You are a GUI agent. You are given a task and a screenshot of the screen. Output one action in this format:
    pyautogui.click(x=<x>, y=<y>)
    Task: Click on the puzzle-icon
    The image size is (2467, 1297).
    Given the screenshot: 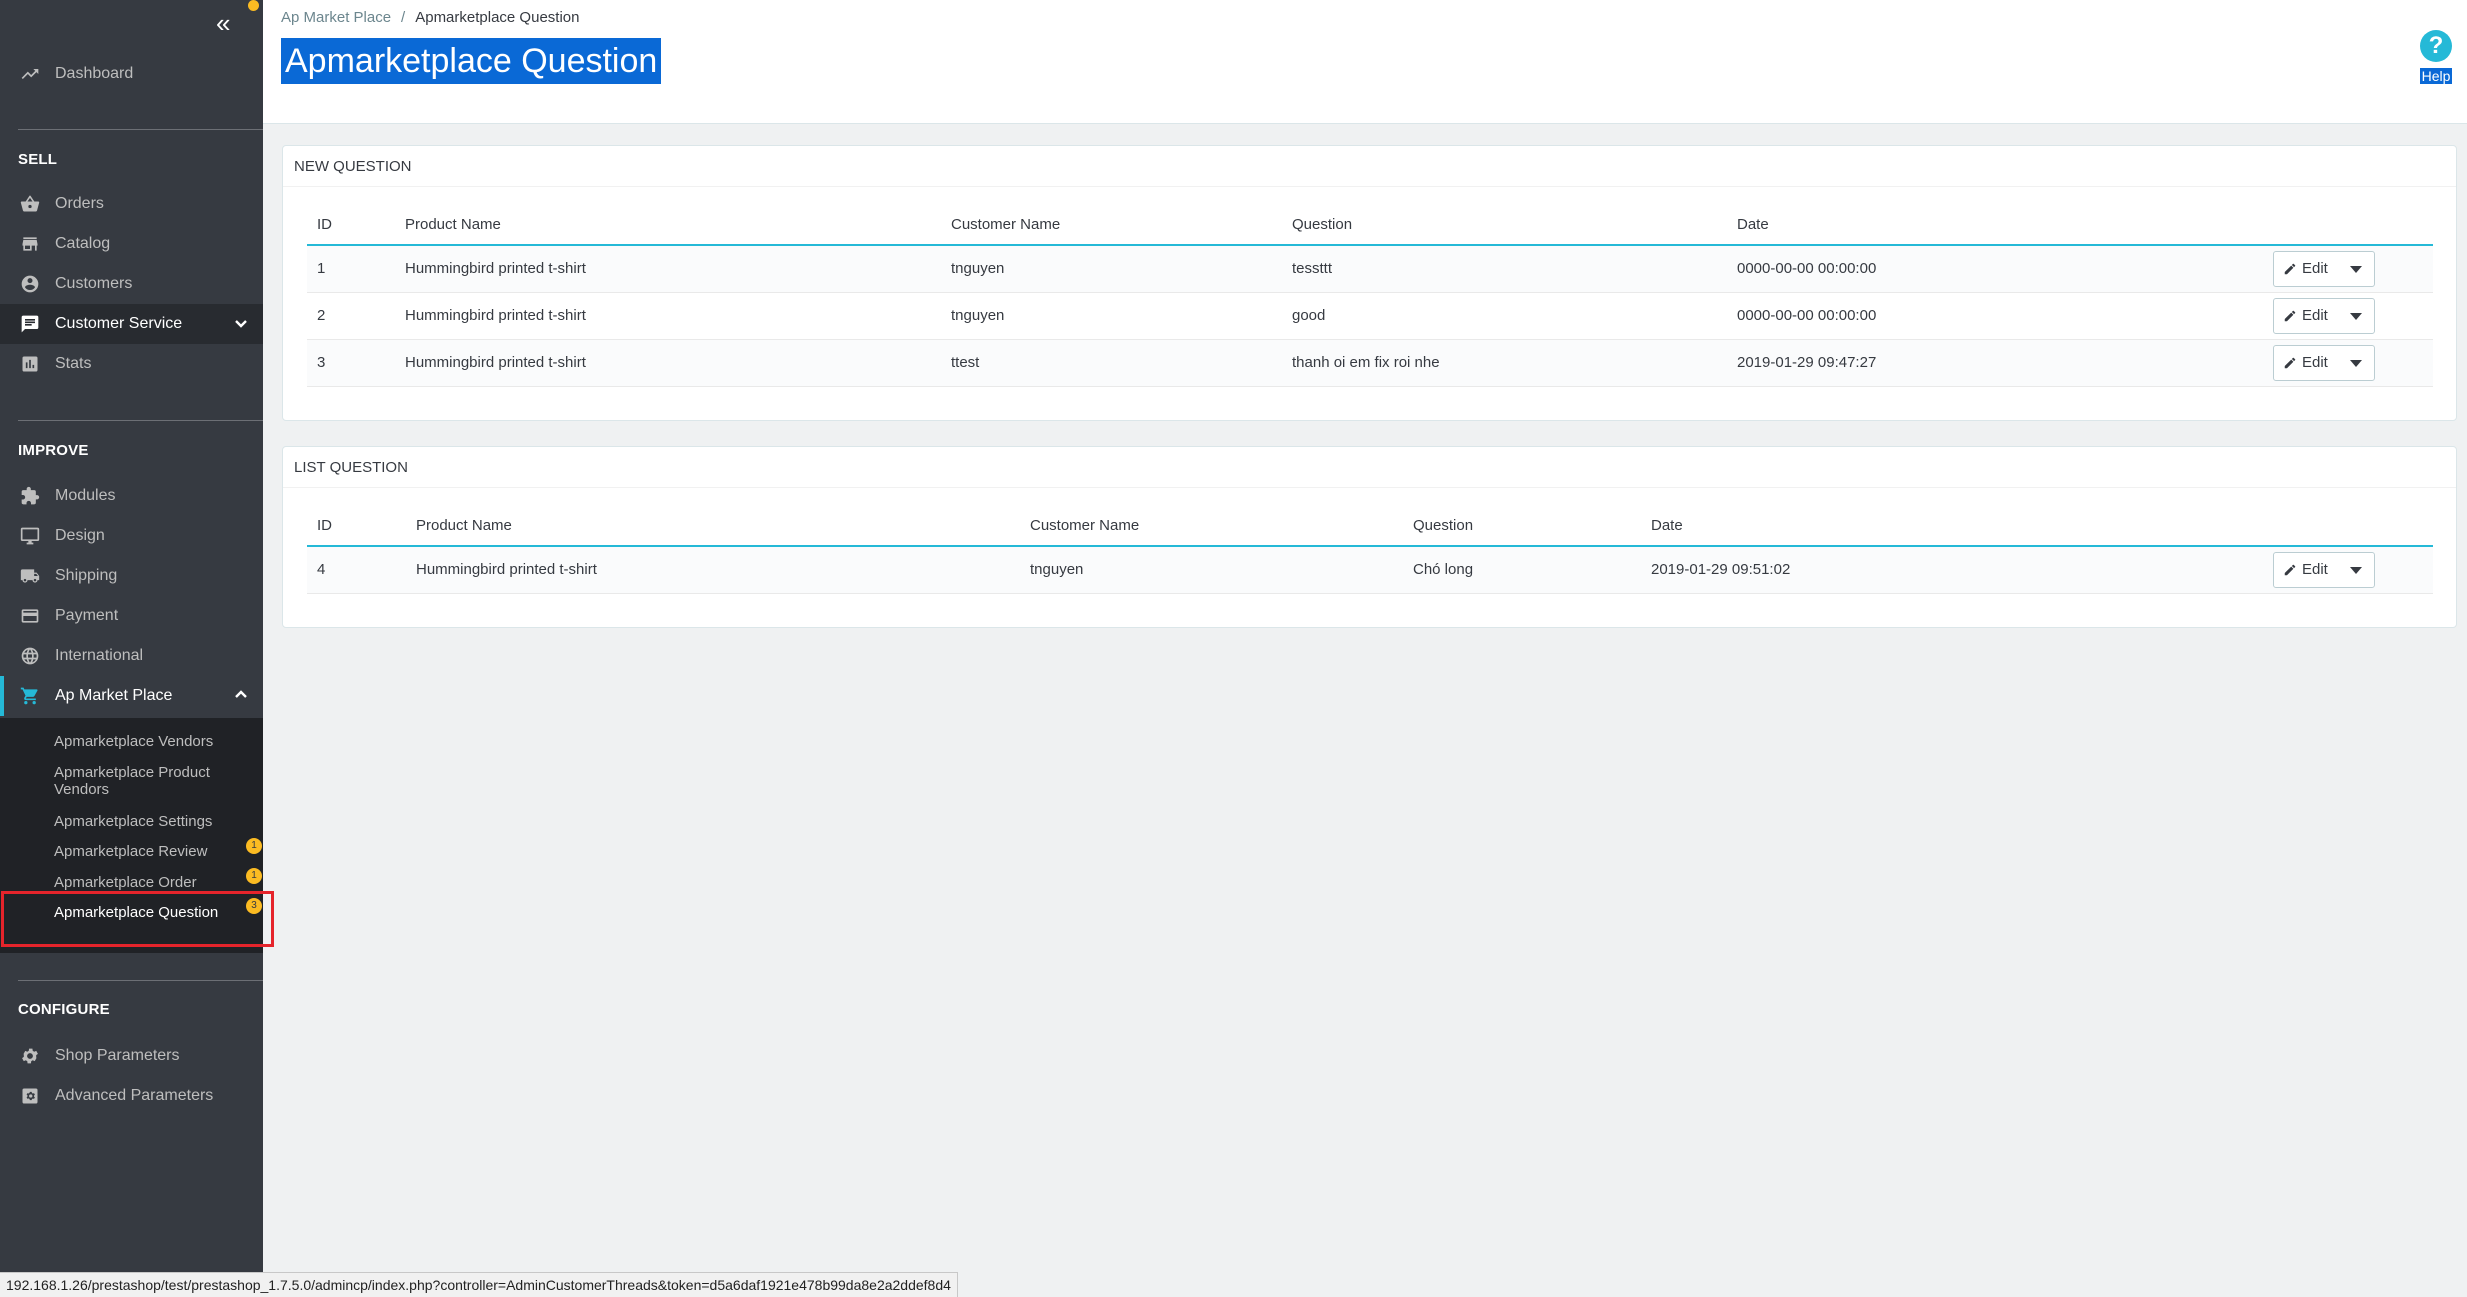 What is the action you would take?
    pyautogui.click(x=30, y=496)
    